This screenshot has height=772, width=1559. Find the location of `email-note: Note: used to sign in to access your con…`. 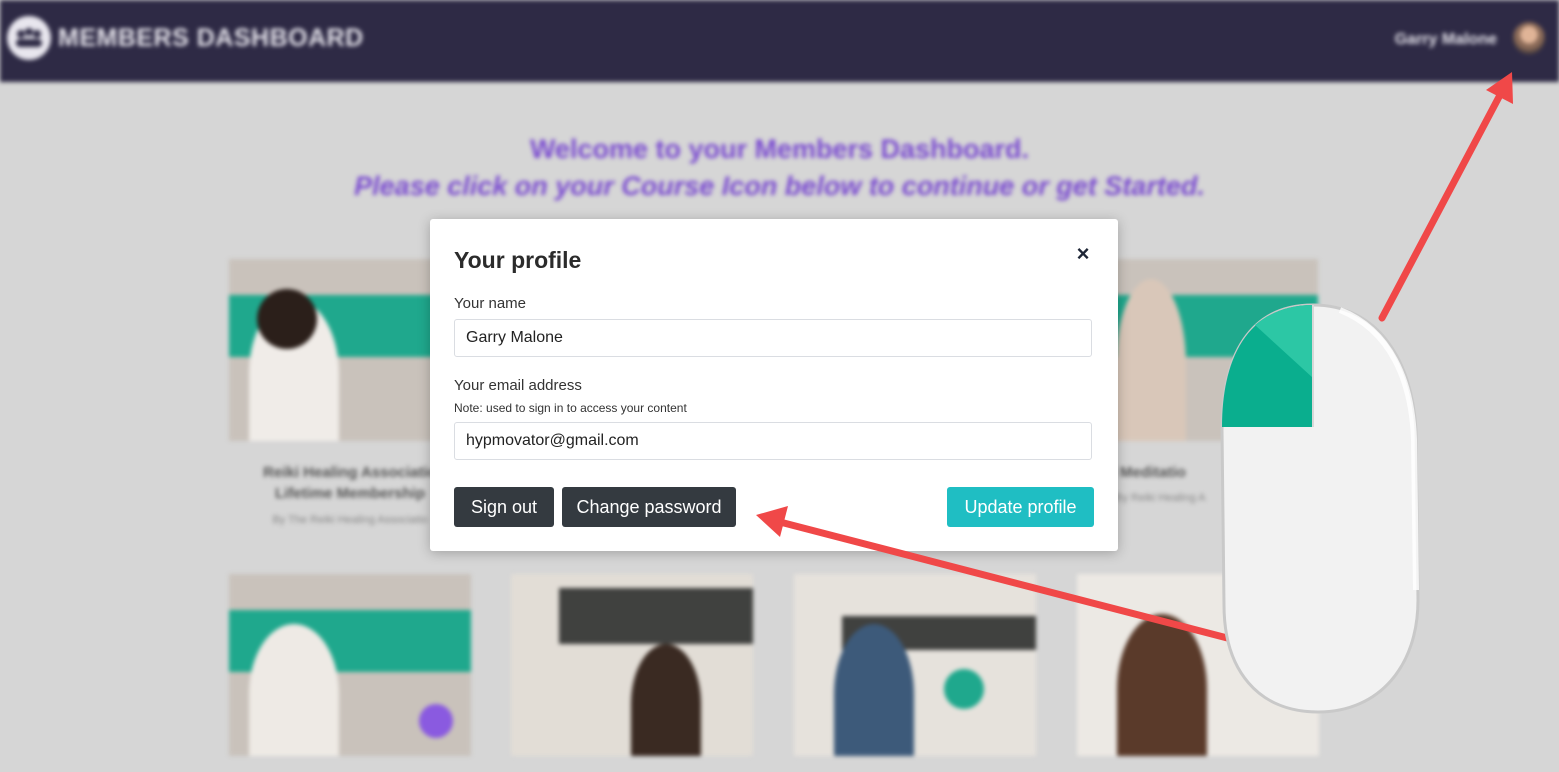

email-note: Note: used to sign in to access your con… is located at coordinates (570, 408).